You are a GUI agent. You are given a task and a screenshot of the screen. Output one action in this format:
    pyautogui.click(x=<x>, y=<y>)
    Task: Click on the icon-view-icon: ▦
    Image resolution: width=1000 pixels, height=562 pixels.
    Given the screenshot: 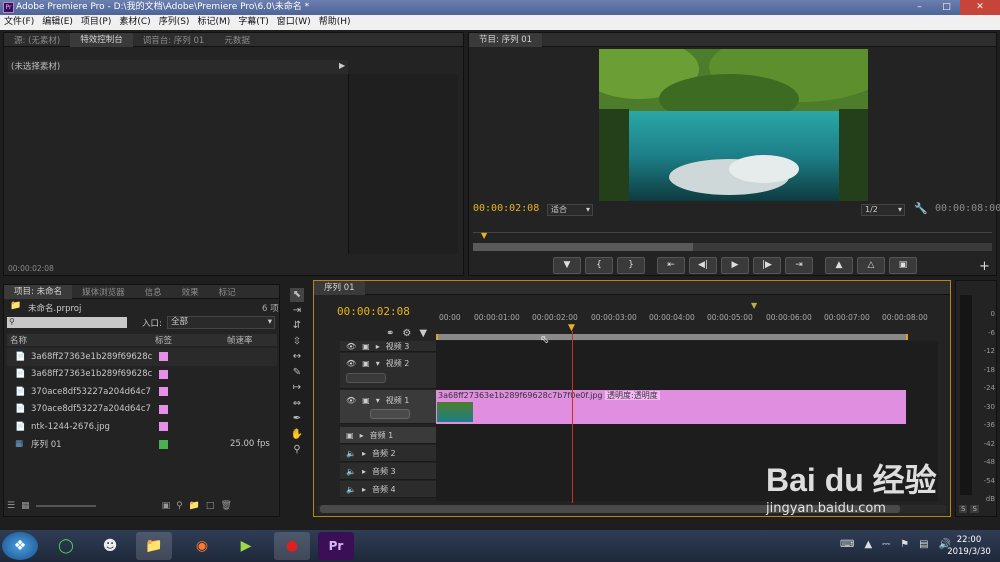 What is the action you would take?
    pyautogui.click(x=25, y=506)
    